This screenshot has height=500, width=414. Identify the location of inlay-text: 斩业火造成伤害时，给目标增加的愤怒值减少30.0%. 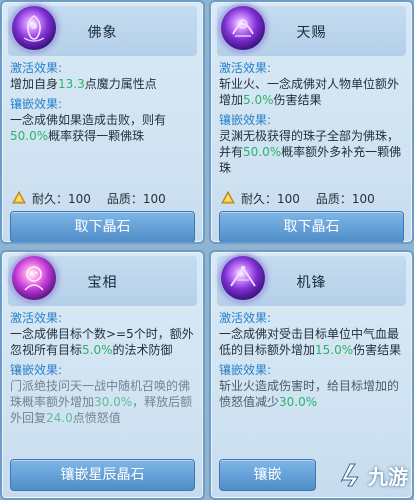
(309, 394).